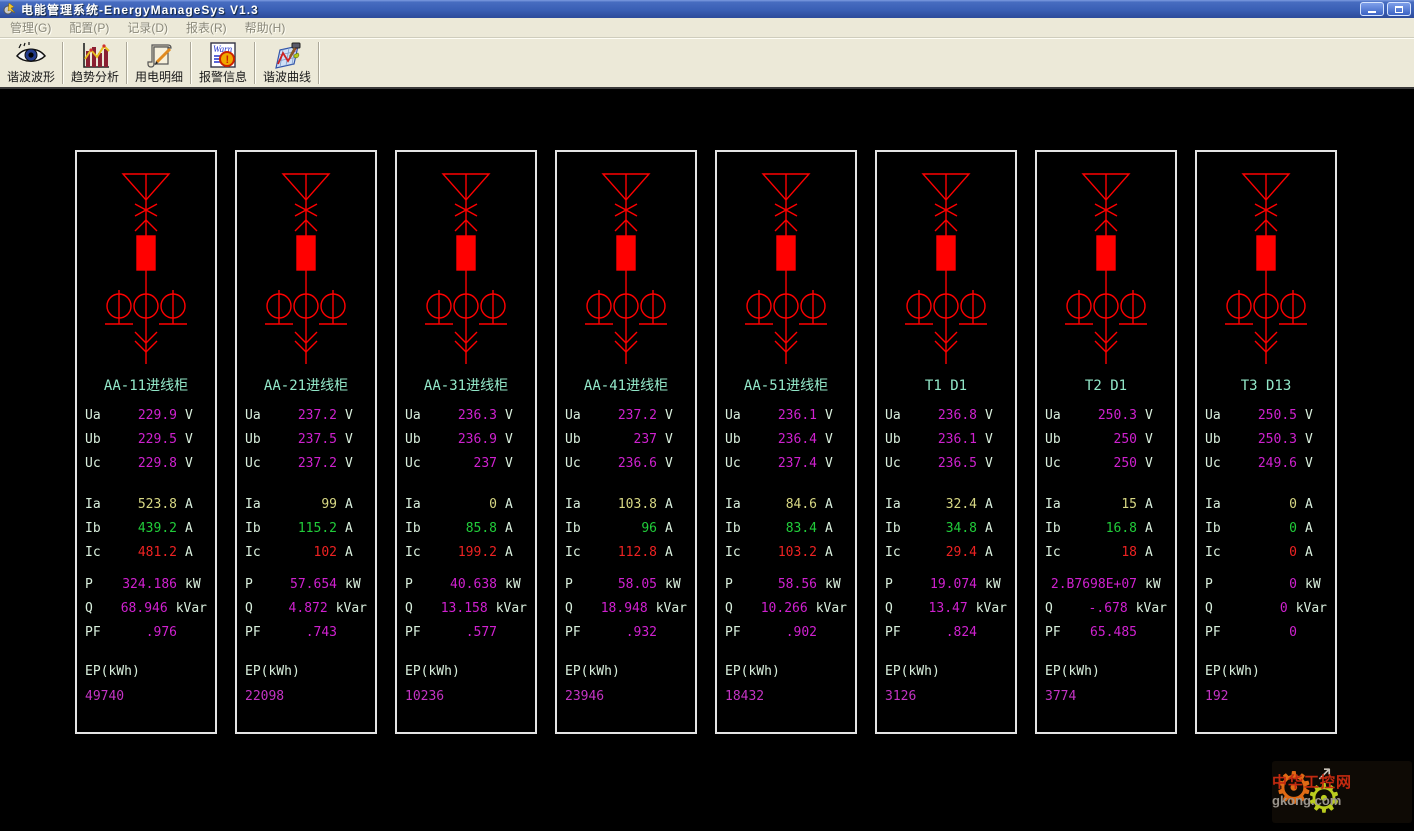 Image resolution: width=1414 pixels, height=831 pixels. What do you see at coordinates (1342, 792) in the screenshot?
I see `gkong-watermark: ↗ ⚙ ⚙ 中华工控网 gkong.com` at bounding box center [1342, 792].